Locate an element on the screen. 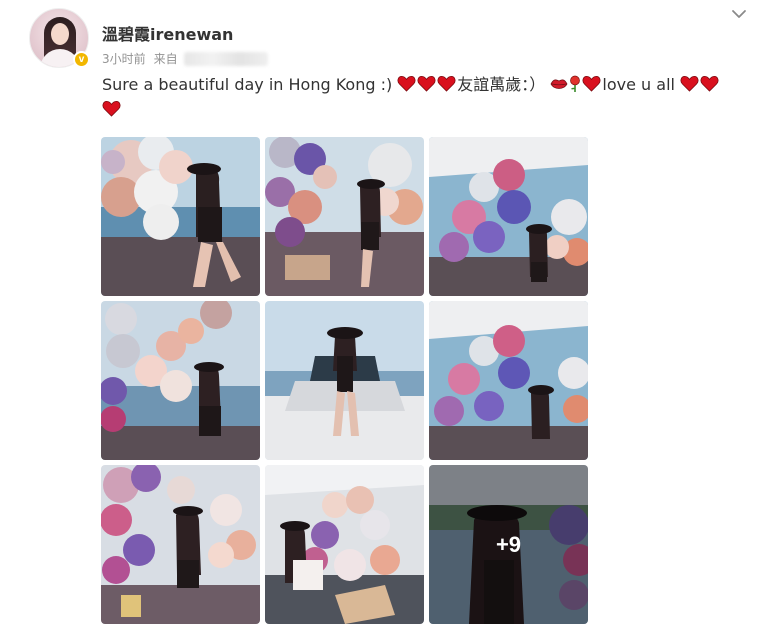 This screenshot has height=625, width=759. chevron-down-icon is located at coordinates (739, 14).